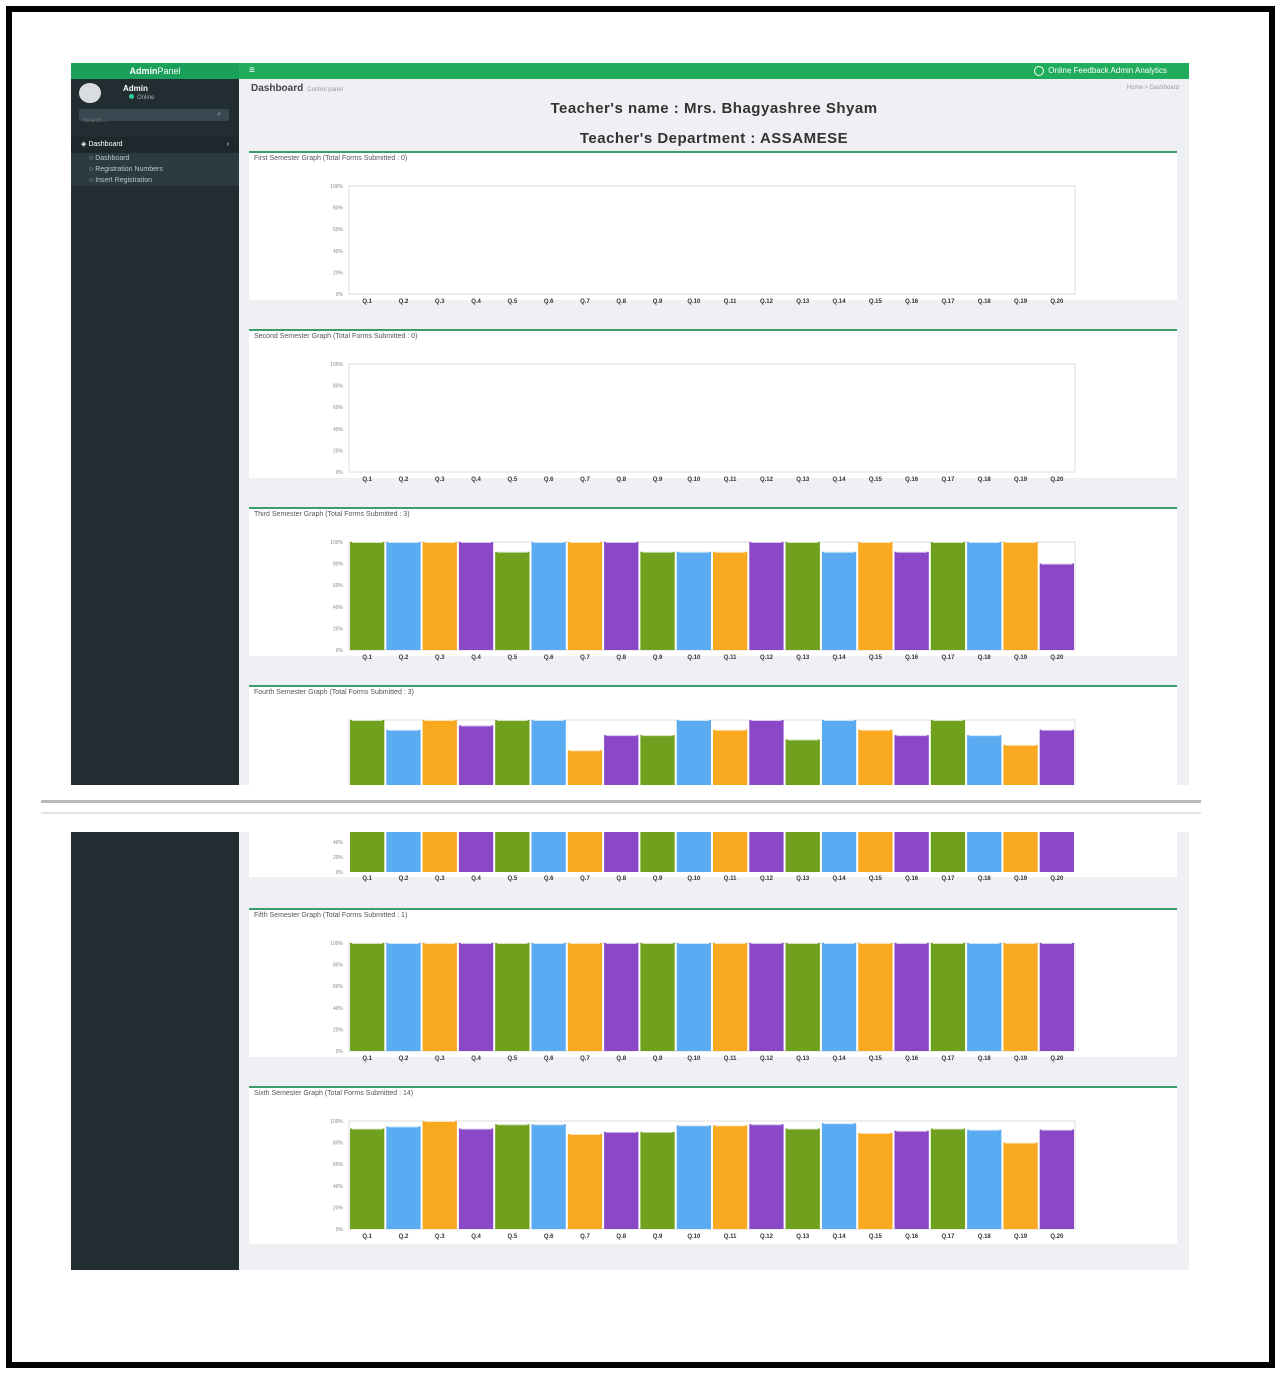 The image size is (1287, 1378). What do you see at coordinates (338, 230) in the screenshot?
I see `y-tick-label: 60%` at bounding box center [338, 230].